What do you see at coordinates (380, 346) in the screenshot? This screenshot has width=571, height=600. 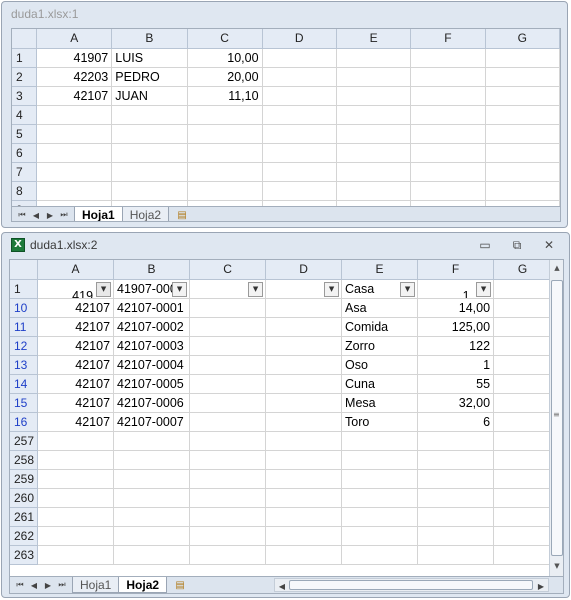 I see `cell-e12: Zorro` at bounding box center [380, 346].